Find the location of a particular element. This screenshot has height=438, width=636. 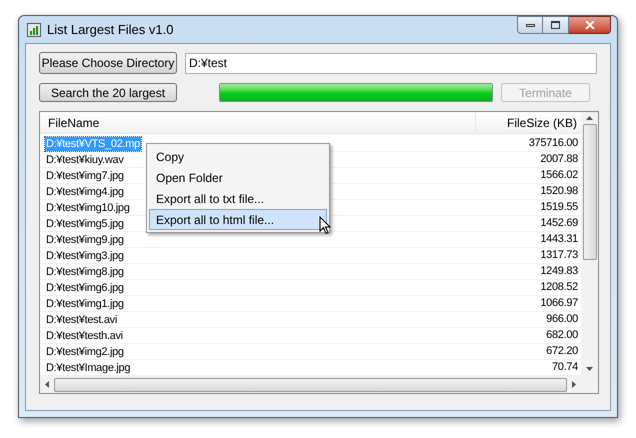

close-icon is located at coordinates (589, 25).